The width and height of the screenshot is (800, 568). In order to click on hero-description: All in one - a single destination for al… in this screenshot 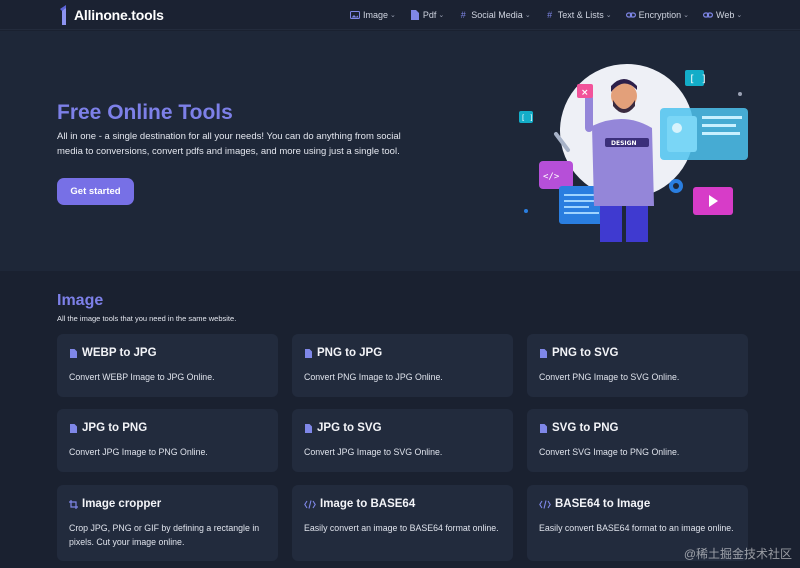, I will do `click(229, 144)`.